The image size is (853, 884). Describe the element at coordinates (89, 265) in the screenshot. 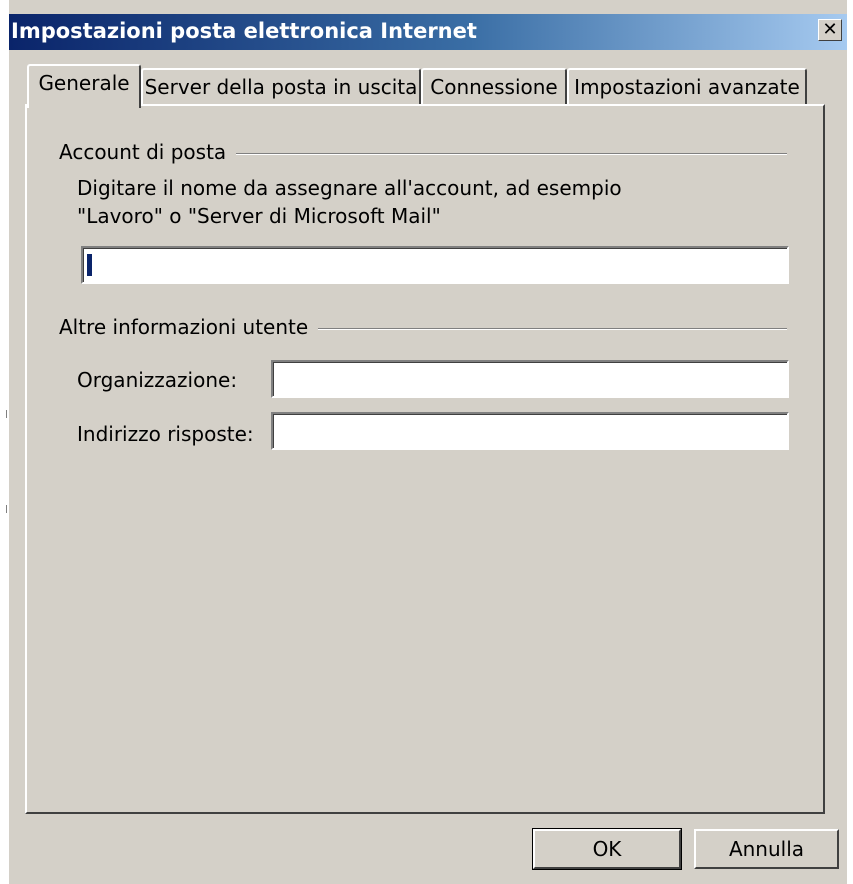

I see `text-cursor` at that location.